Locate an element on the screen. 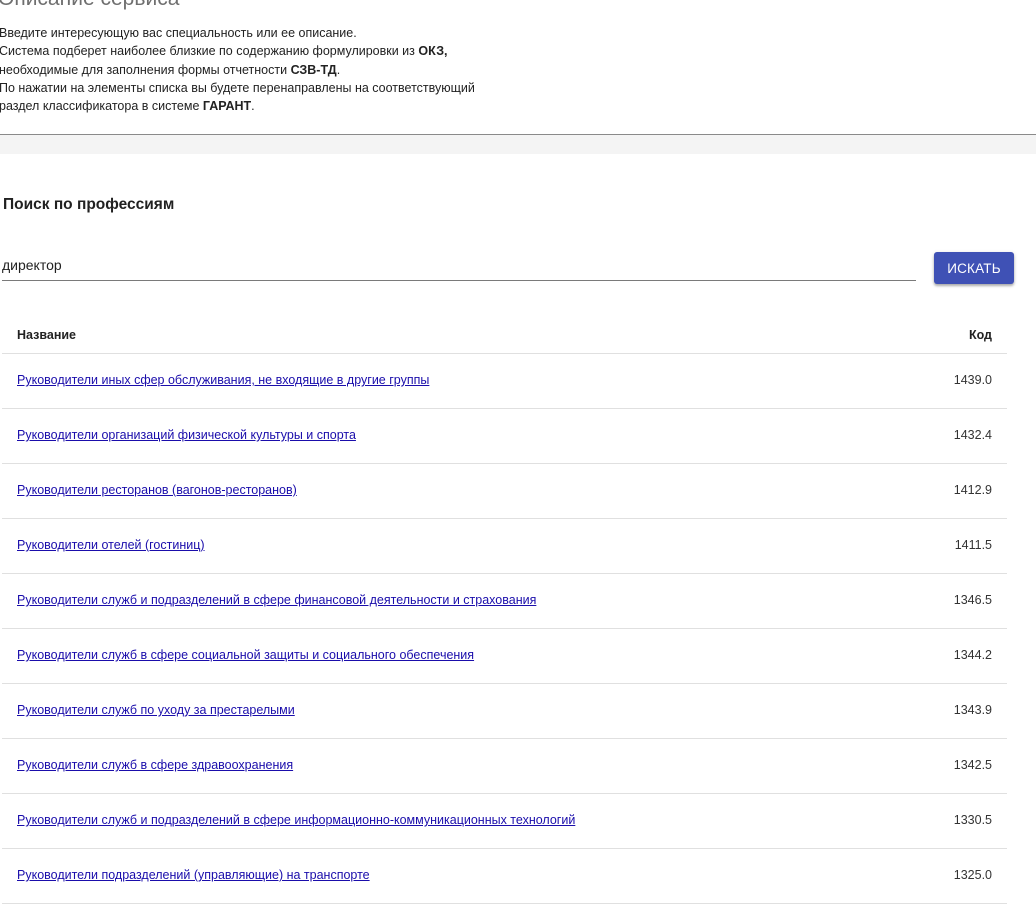 This screenshot has height=922, width=1036. profession-link: Руководители отелей (гостиниц) is located at coordinates (111, 545).